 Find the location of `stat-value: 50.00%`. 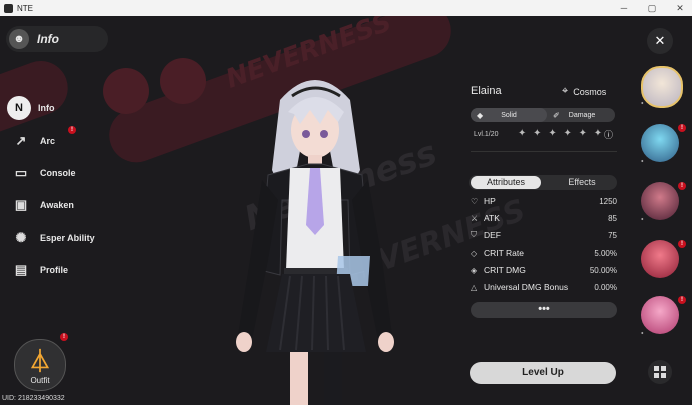

stat-value: 50.00% is located at coordinates (603, 270).